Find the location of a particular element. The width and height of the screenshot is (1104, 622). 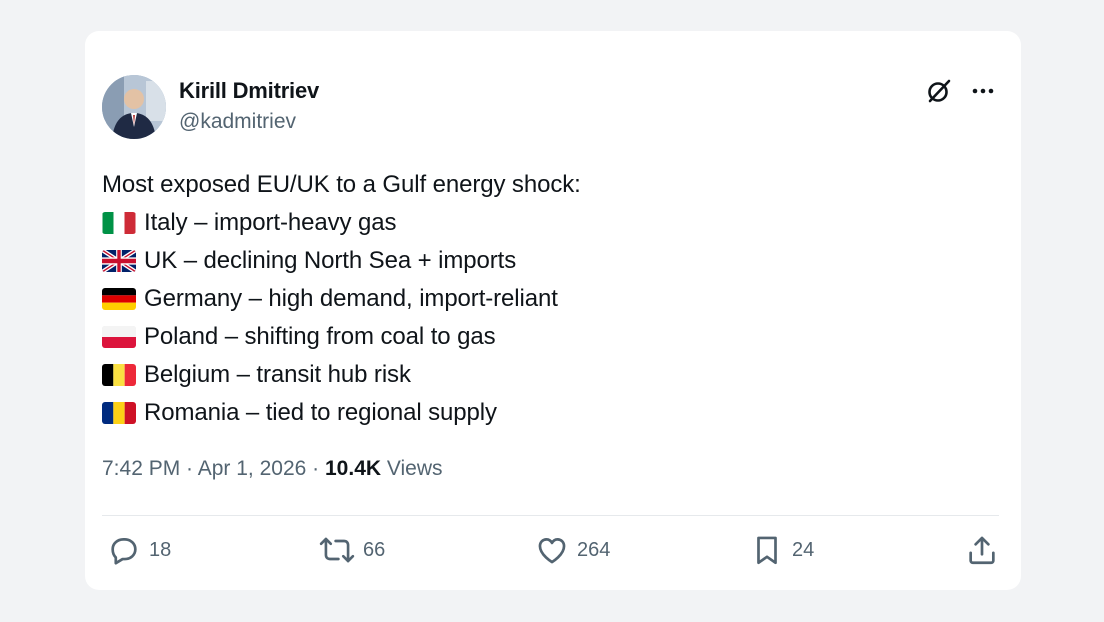

list-item: Germany – high demand, import-reliant is located at coordinates (542, 299).